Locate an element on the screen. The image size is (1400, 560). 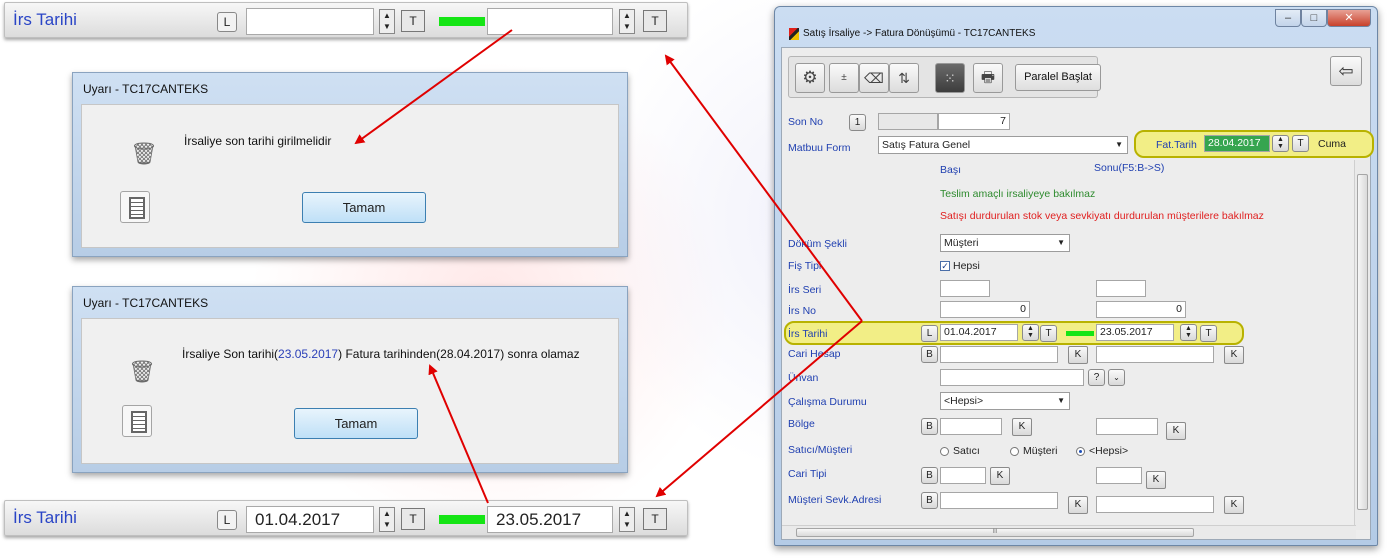
cari-tipi-b-button: B is located at coordinates (929, 475).